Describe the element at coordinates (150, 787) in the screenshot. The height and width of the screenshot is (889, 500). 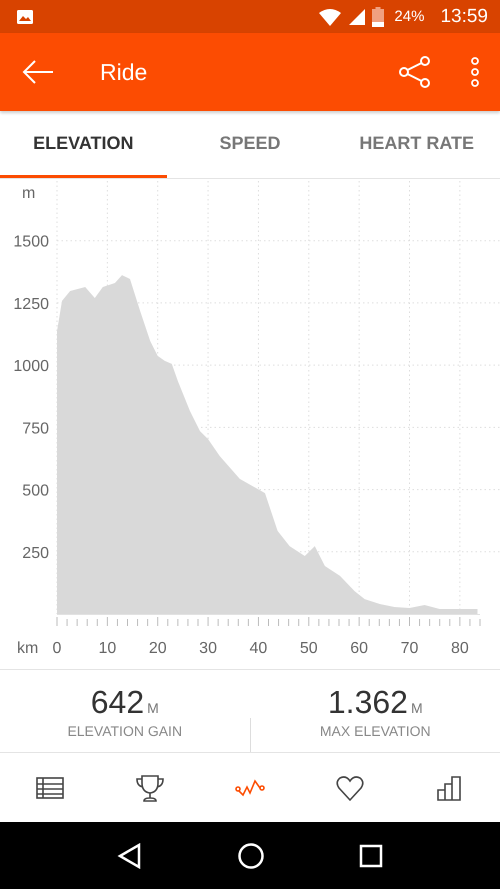
I see `trophy-icon` at that location.